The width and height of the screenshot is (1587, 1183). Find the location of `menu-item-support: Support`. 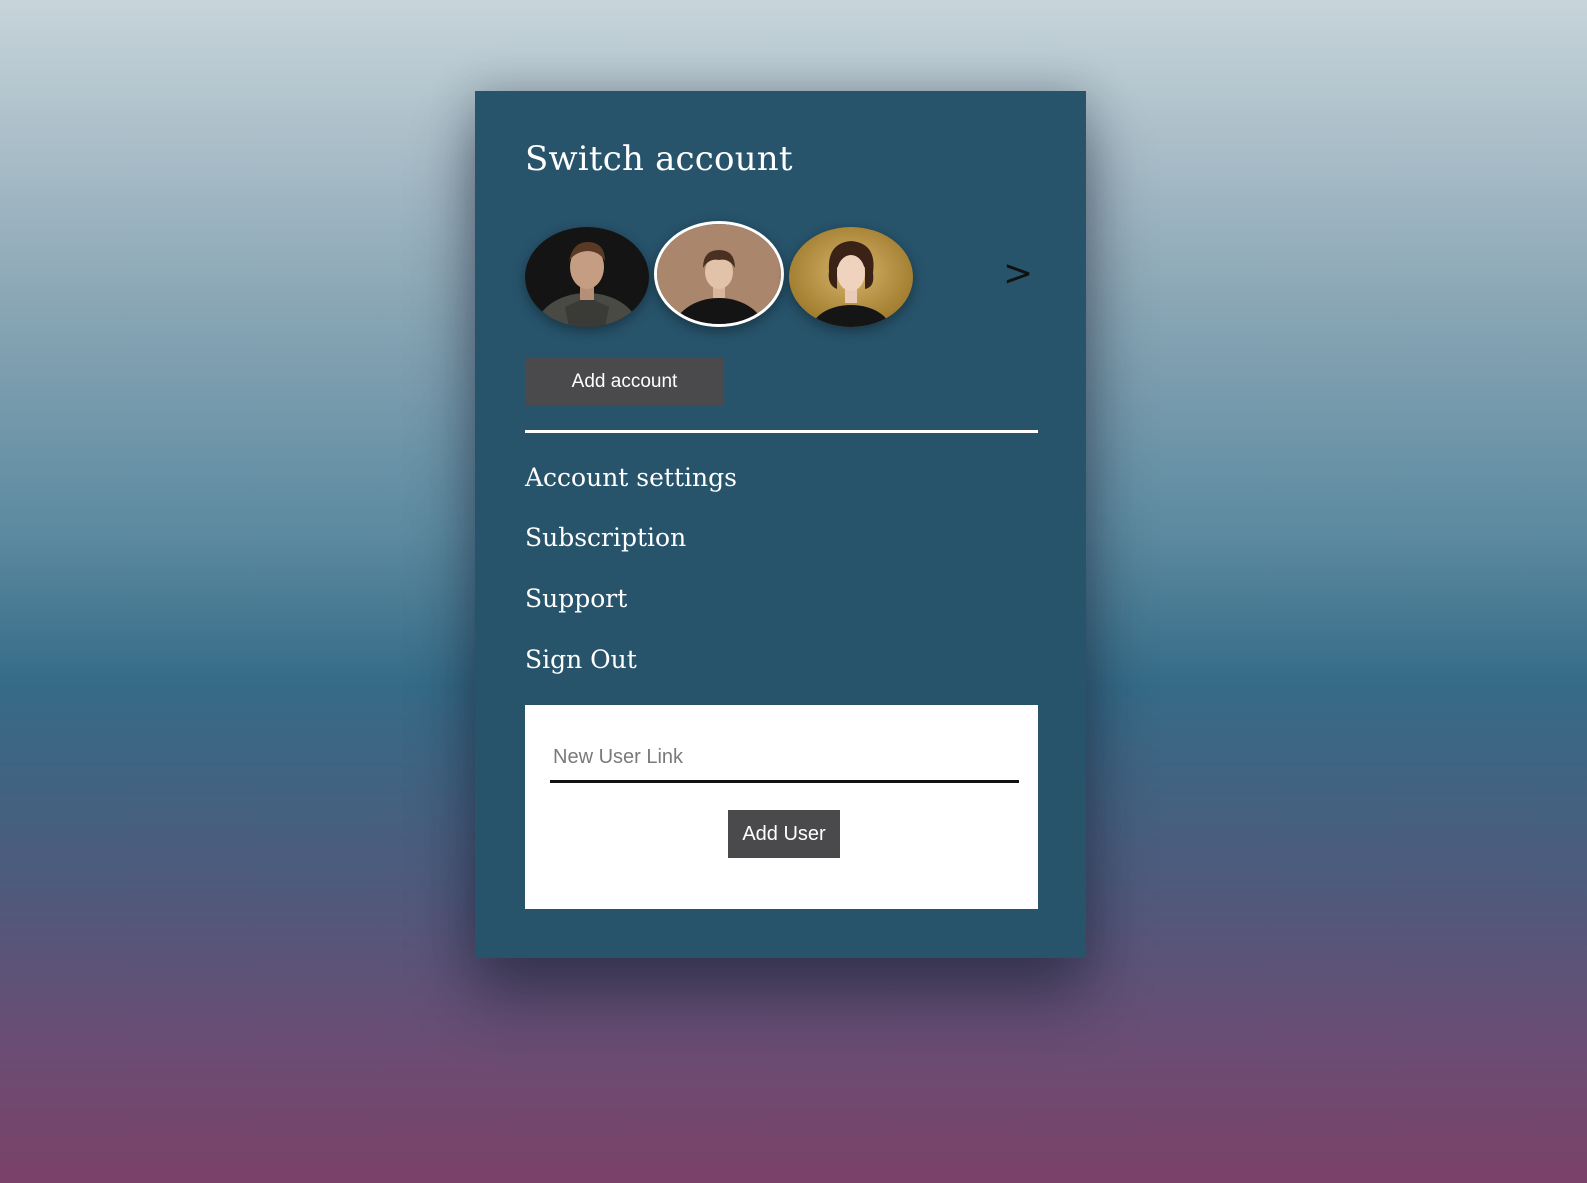

menu-item-support: Support is located at coordinates (576, 598).